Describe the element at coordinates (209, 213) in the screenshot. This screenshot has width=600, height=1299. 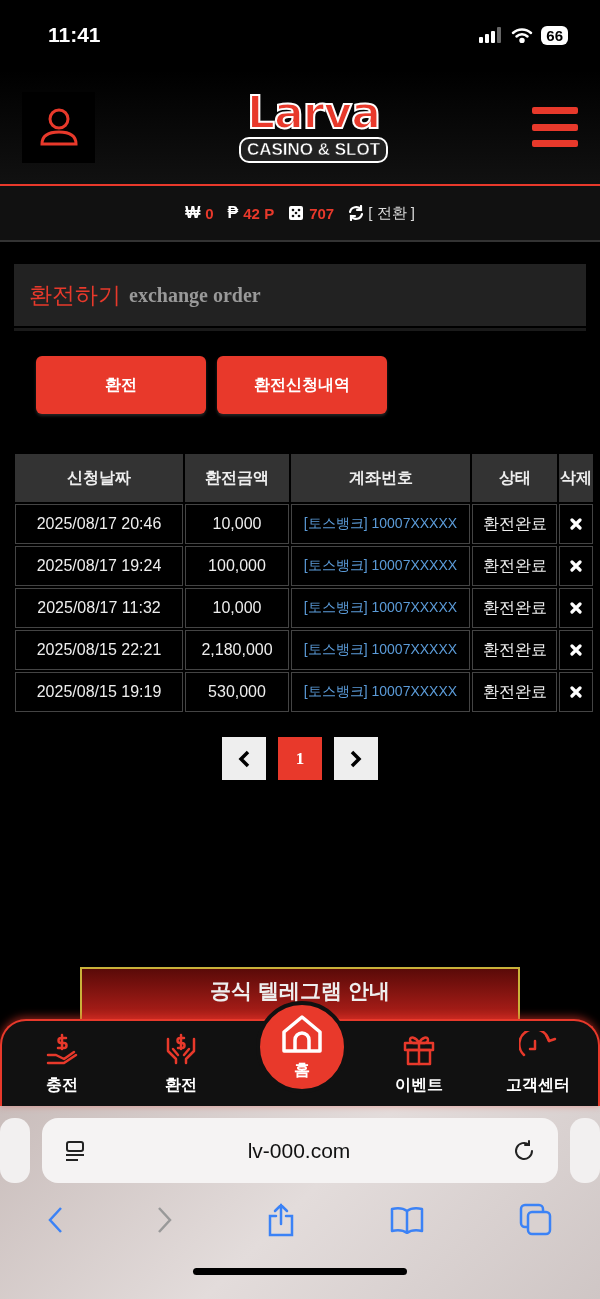
I see `balance-value: 0` at that location.